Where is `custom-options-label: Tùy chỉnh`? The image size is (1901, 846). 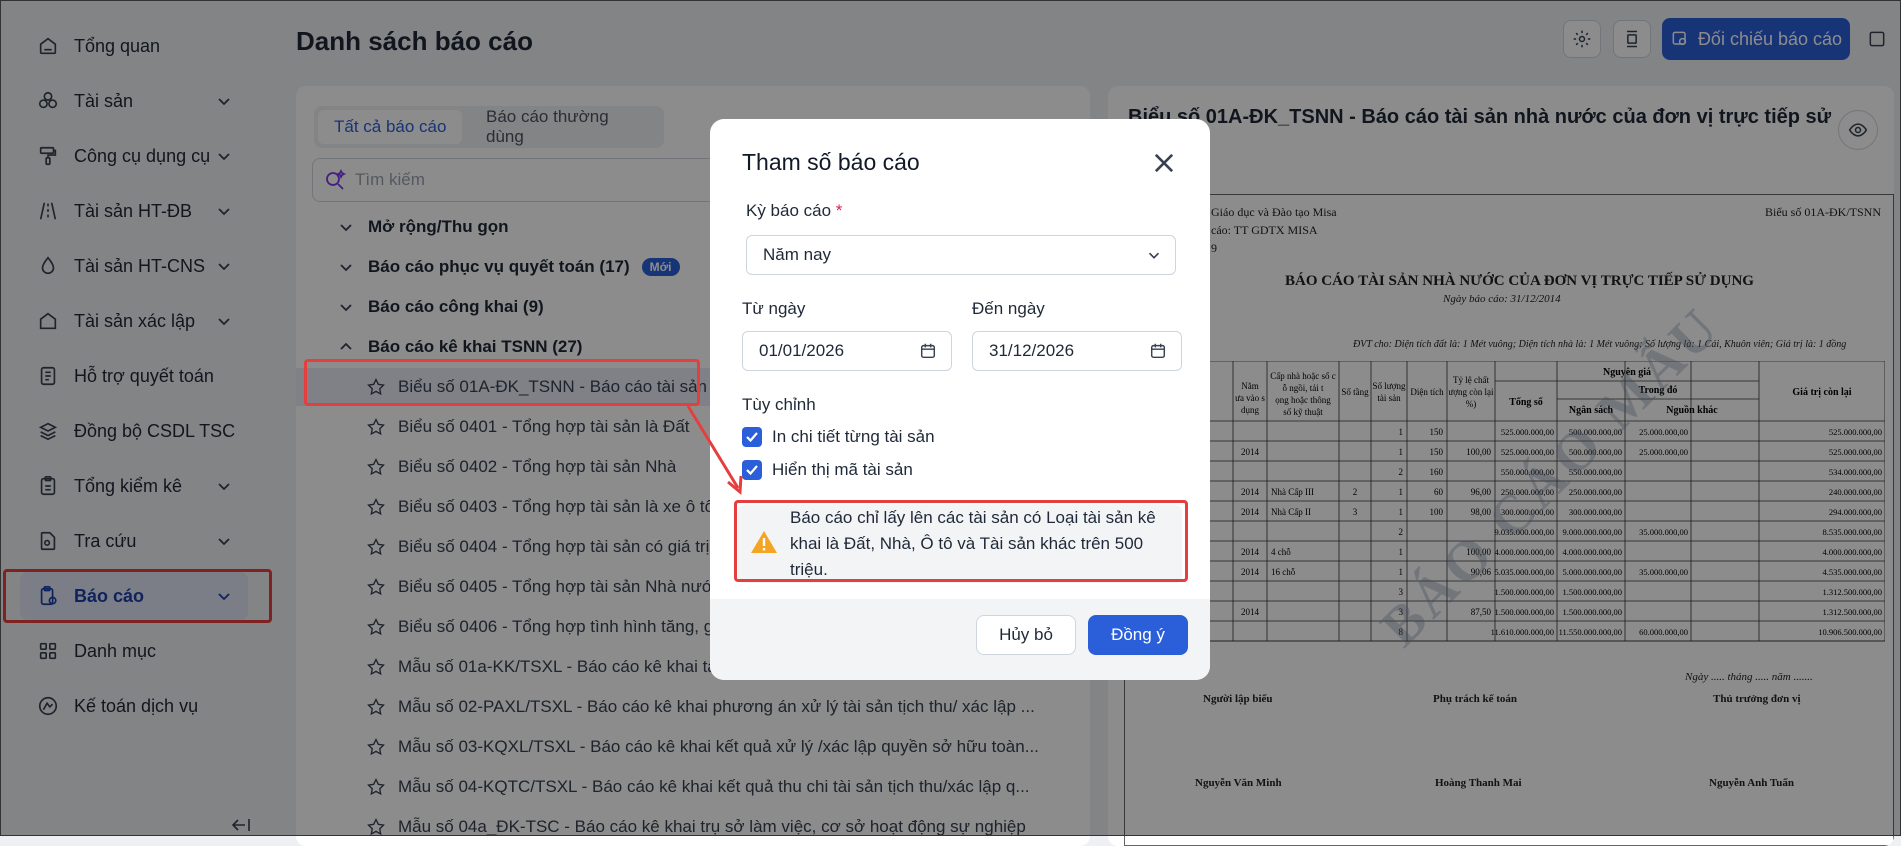 custom-options-label: Tùy chỉnh is located at coordinates (779, 404).